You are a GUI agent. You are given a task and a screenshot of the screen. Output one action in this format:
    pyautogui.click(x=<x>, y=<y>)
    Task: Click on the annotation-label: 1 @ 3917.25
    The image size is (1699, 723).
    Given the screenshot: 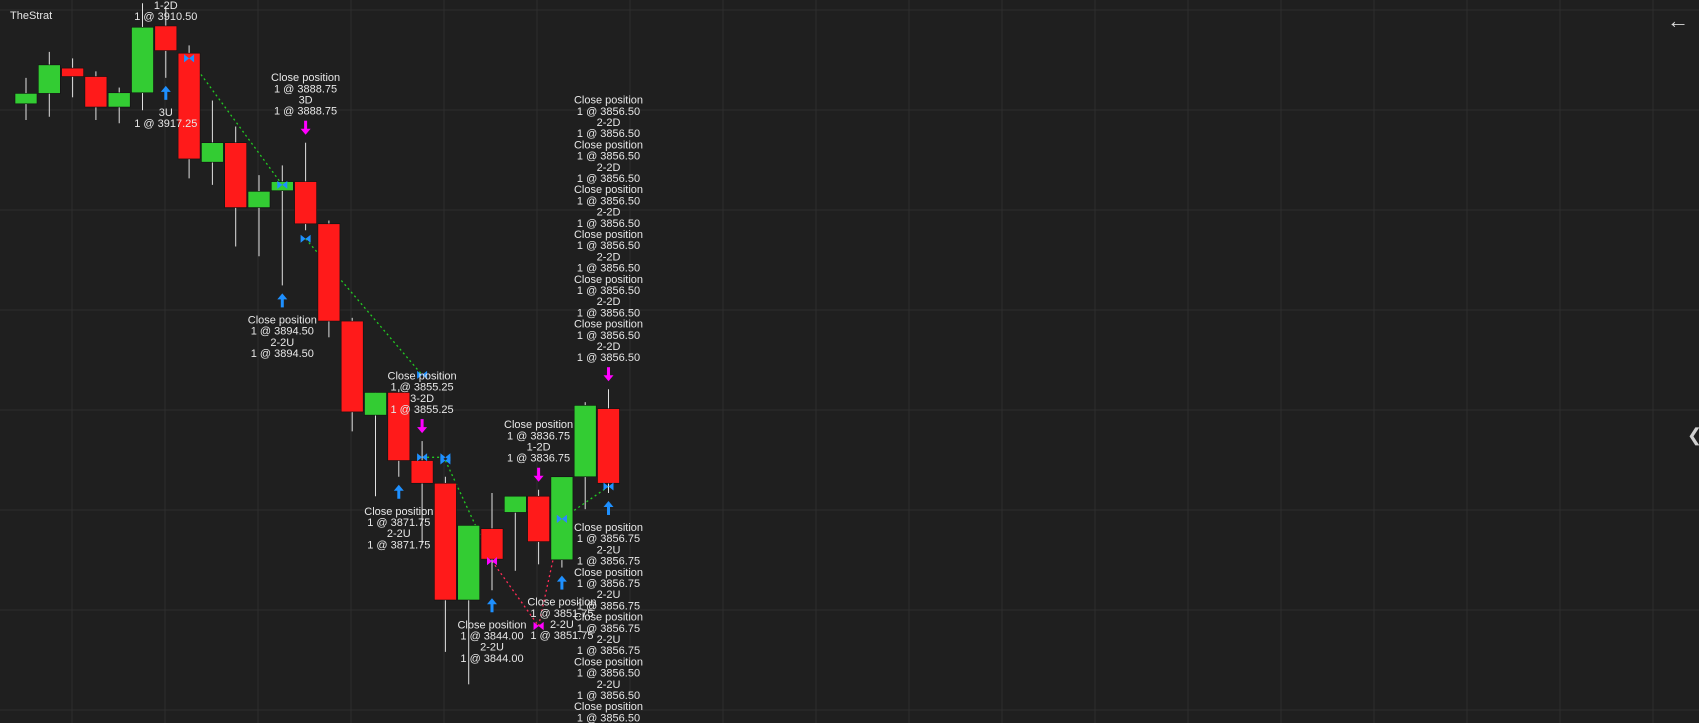 What is the action you would take?
    pyautogui.click(x=165, y=124)
    